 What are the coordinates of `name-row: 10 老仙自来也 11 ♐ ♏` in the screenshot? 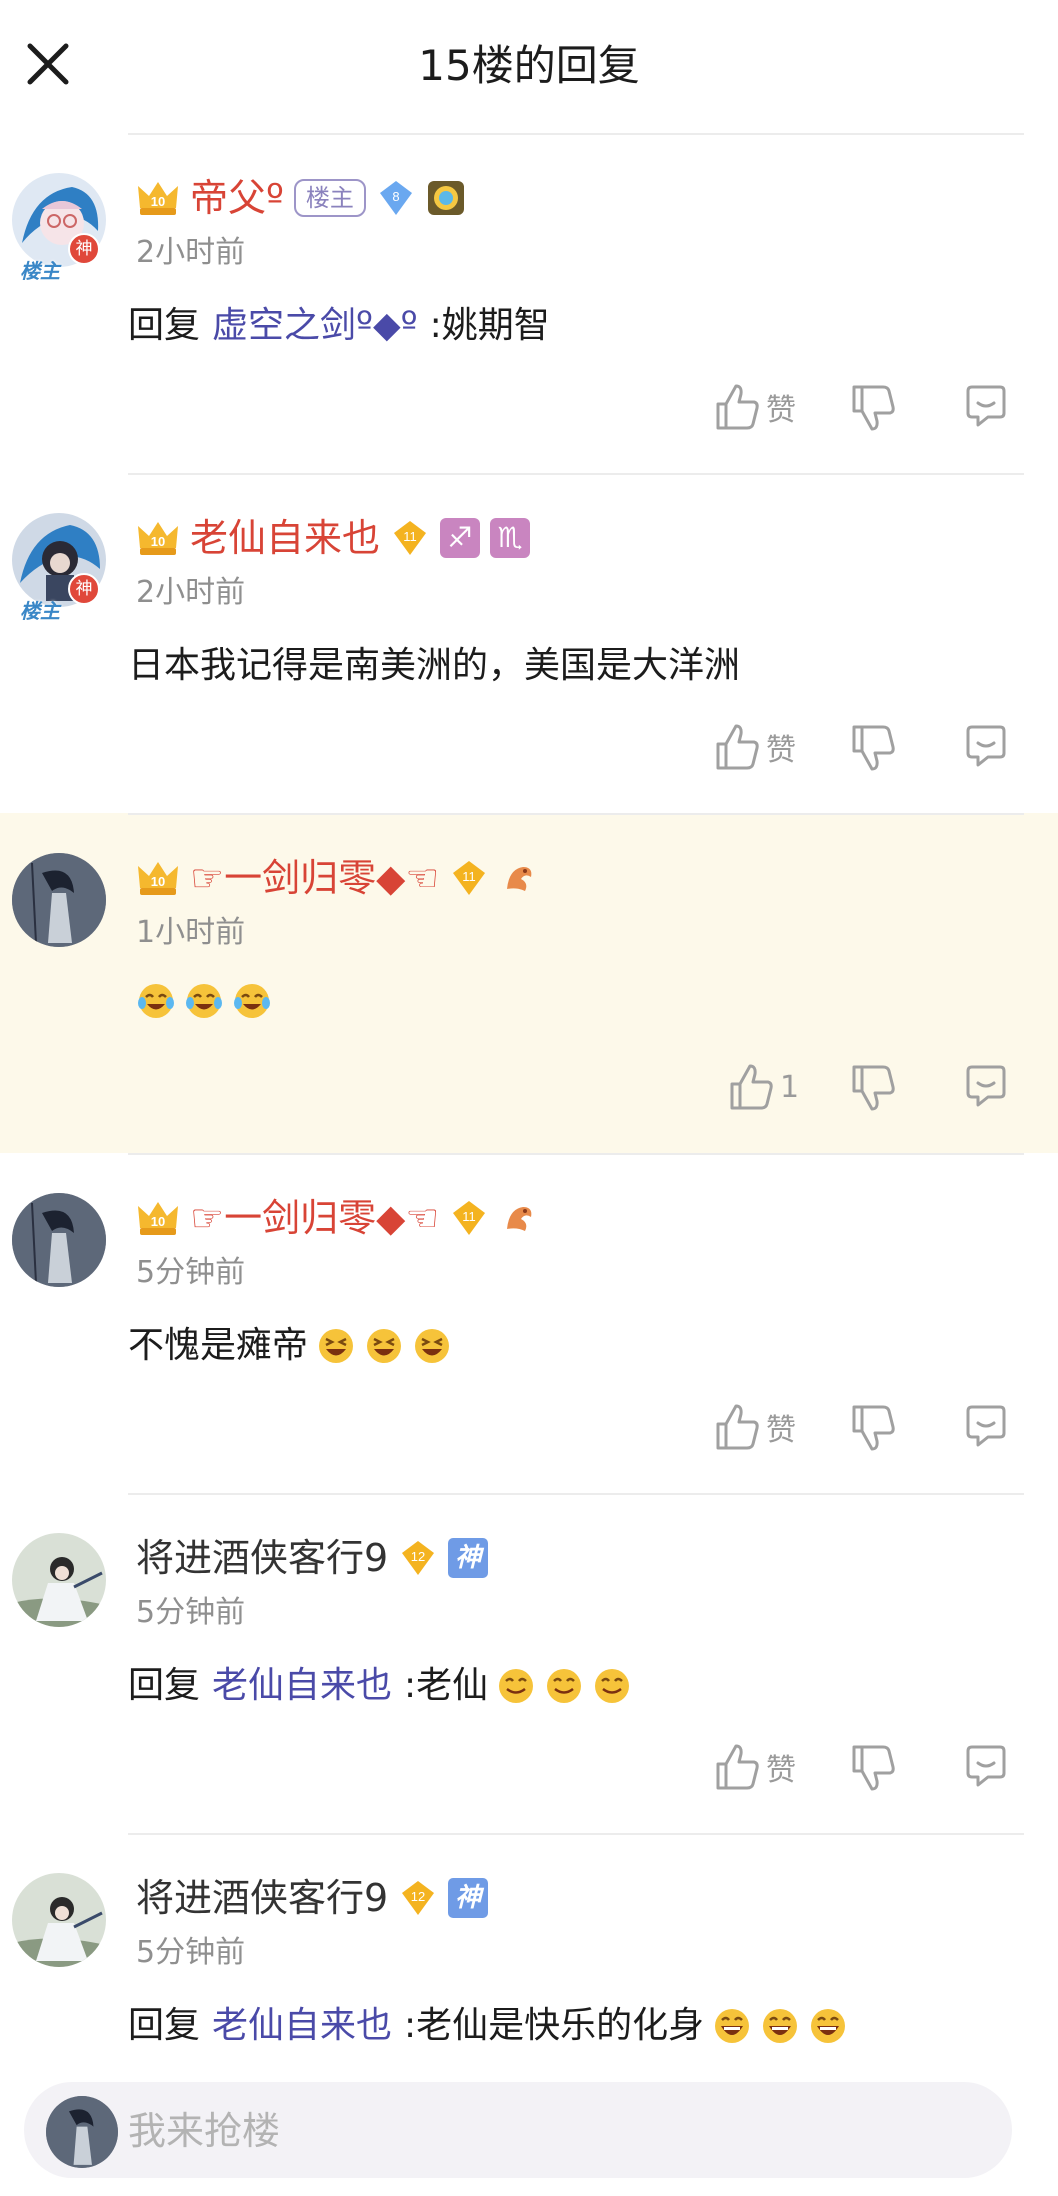 It's located at (333, 538).